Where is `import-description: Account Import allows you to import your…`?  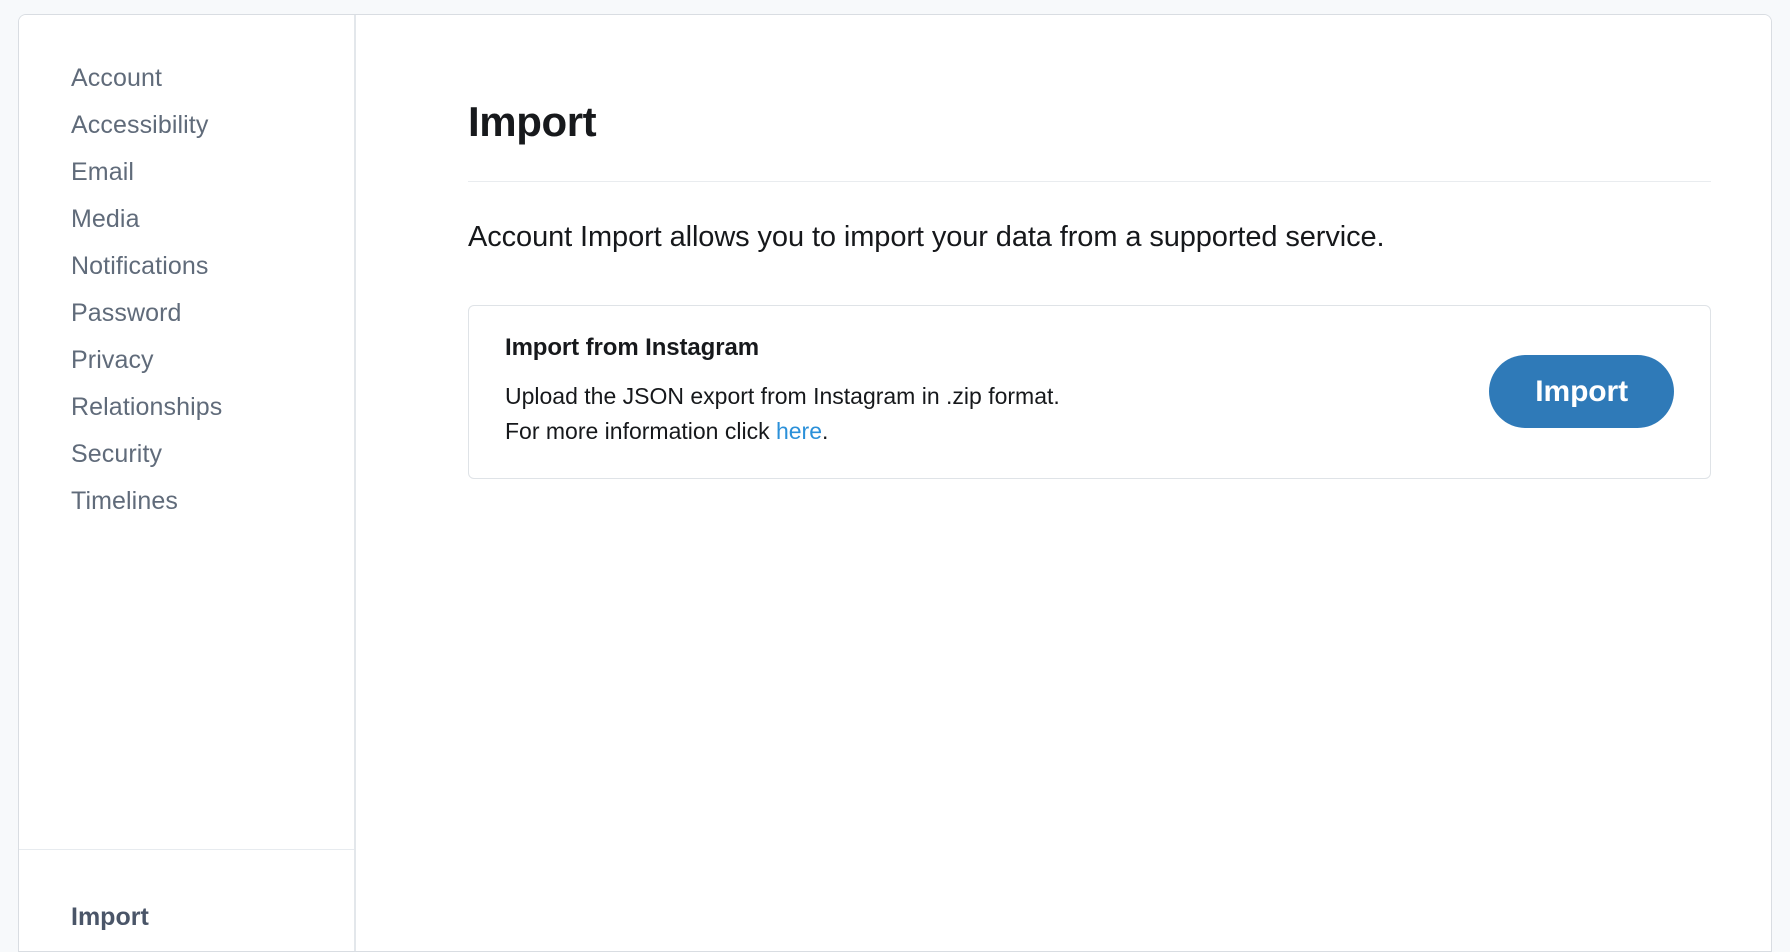 import-description: Account Import allows you to import your… is located at coordinates (926, 237).